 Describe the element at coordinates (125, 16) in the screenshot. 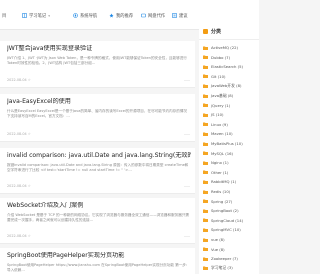

I see `nav-item-label: 我的推荐` at that location.